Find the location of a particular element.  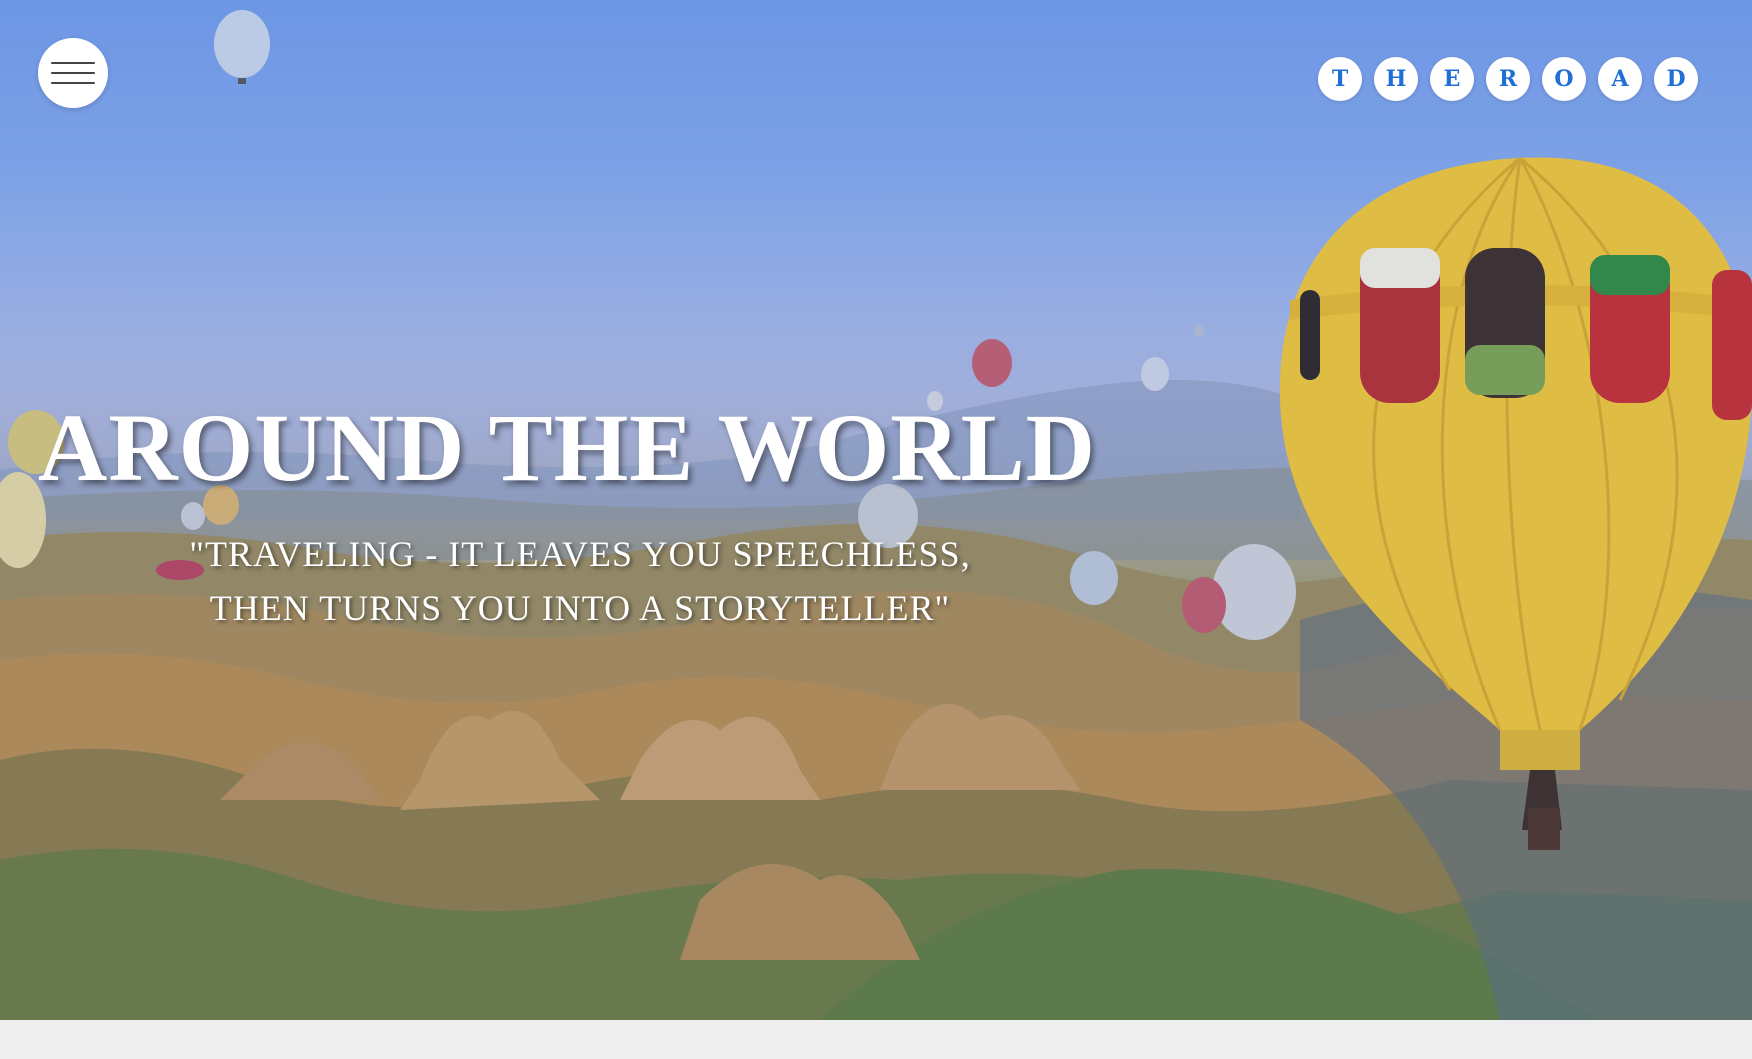

brand-letter: A is located at coordinates (1620, 79).